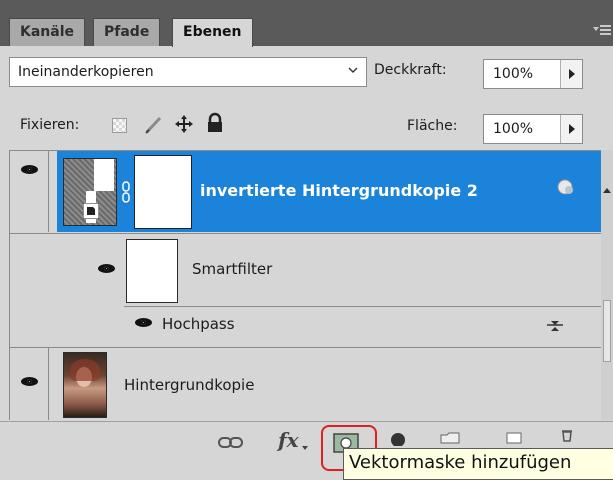  What do you see at coordinates (184, 124) in the screenshot?
I see `lock-position-move-icon` at bounding box center [184, 124].